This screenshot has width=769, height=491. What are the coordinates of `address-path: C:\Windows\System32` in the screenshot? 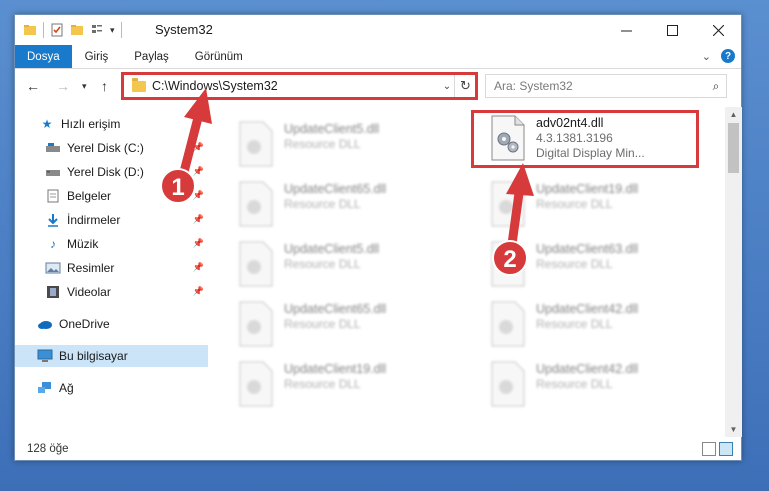 It's located at (296, 86).